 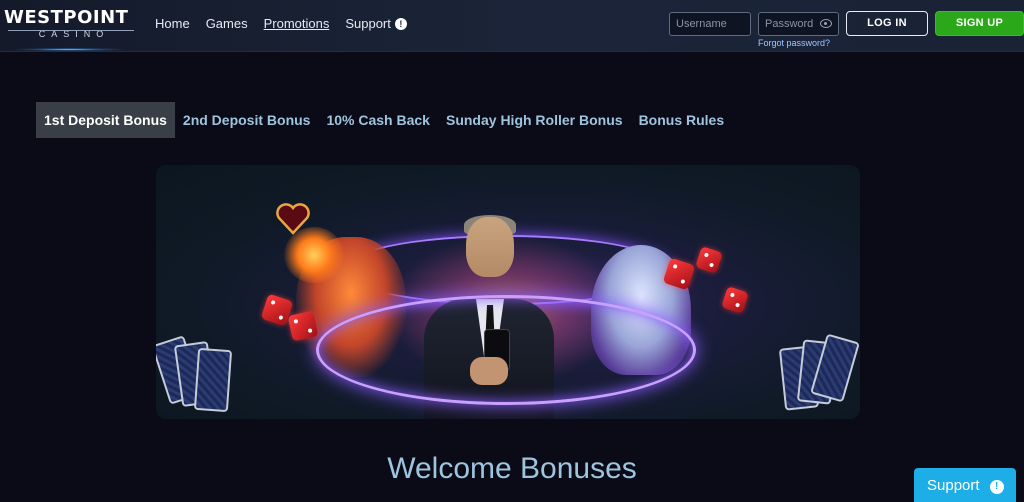 What do you see at coordinates (490, 247) in the screenshot?
I see `head` at bounding box center [490, 247].